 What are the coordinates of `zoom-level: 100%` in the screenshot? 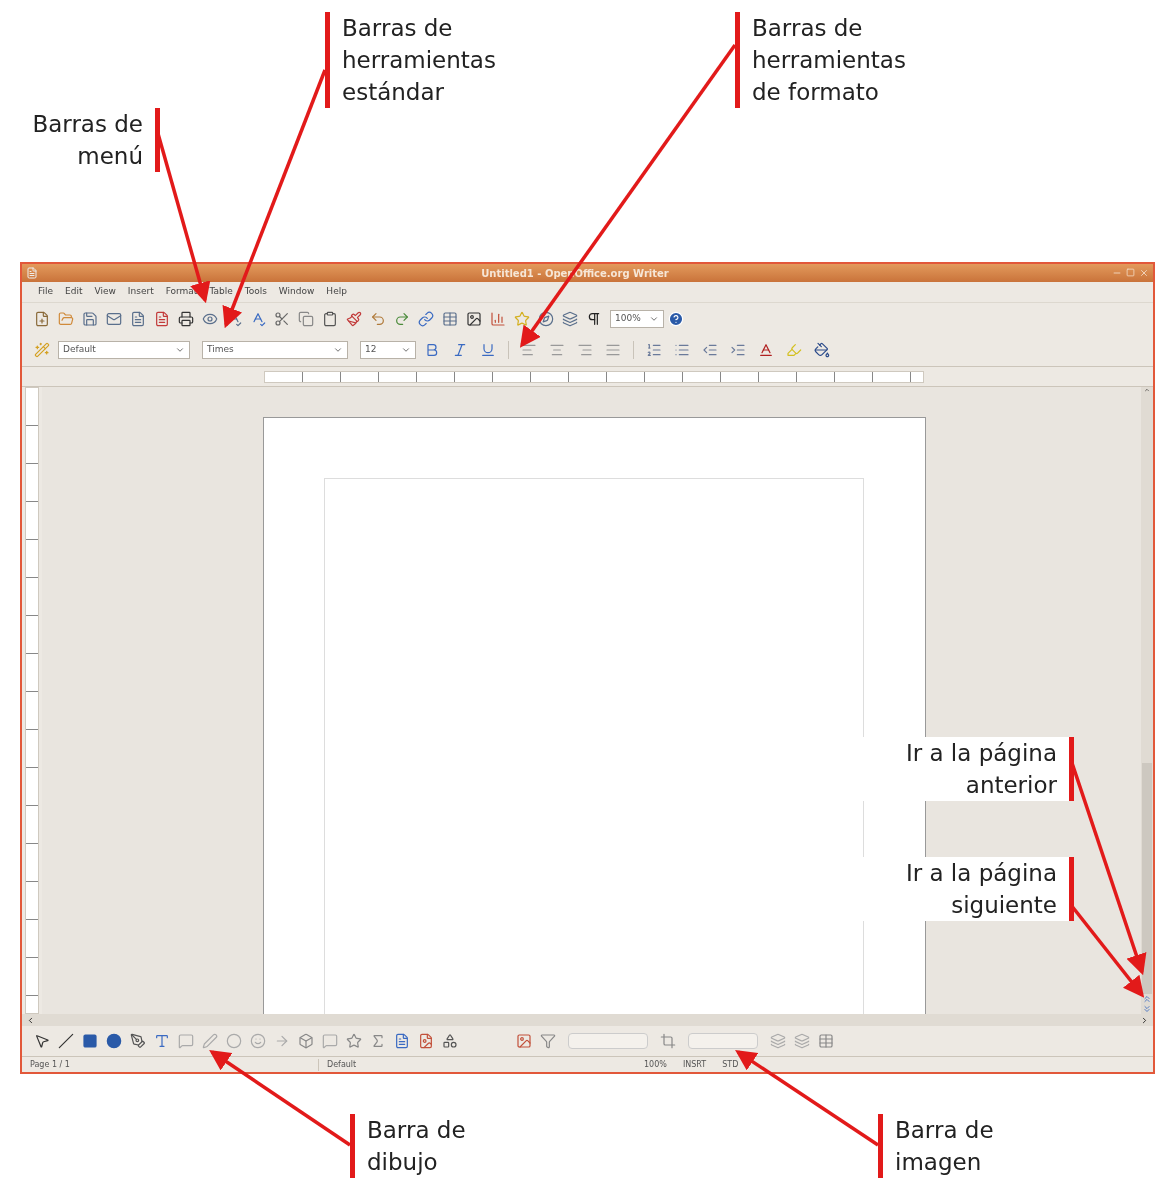 It's located at (655, 1064).